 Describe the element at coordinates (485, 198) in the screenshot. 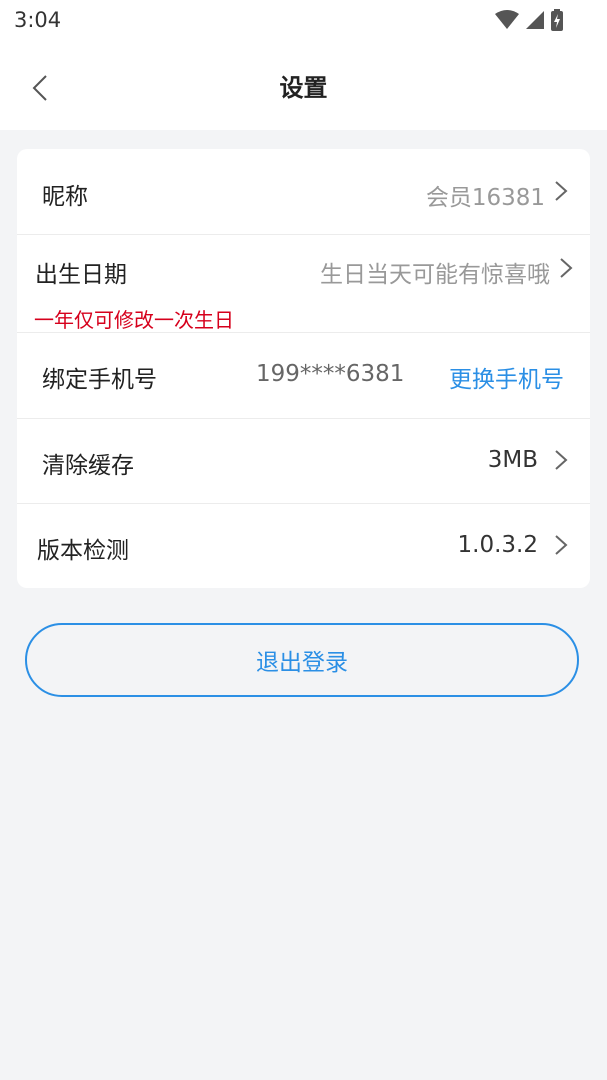

I see `nickname-value: 会员16381` at that location.